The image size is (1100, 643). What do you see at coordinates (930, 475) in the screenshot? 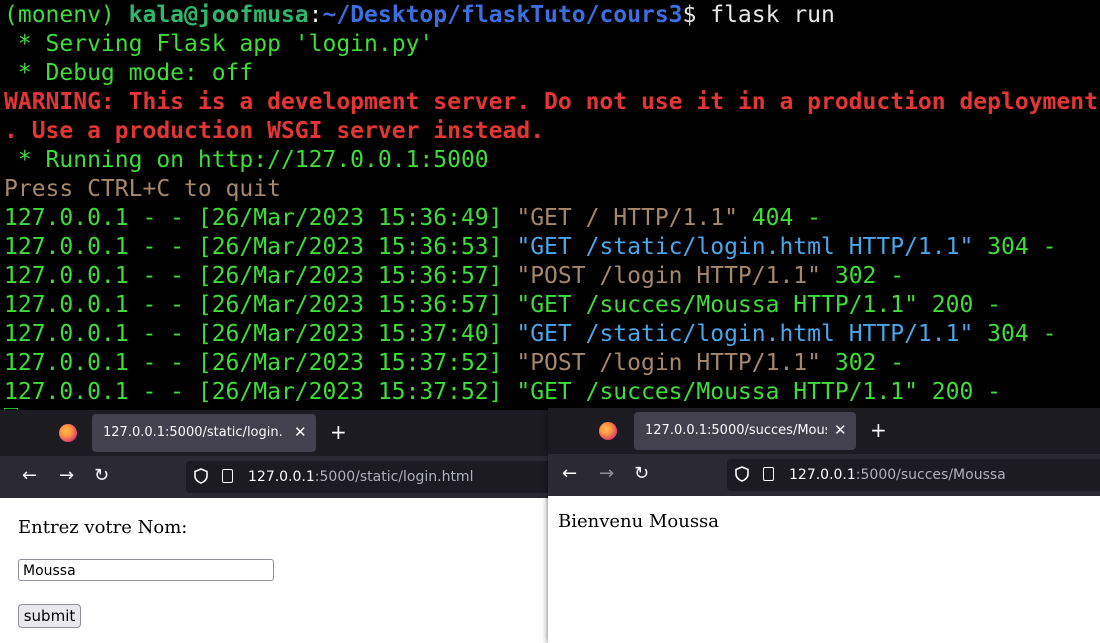
I see `url-path: :5000/succes/Moussa` at bounding box center [930, 475].